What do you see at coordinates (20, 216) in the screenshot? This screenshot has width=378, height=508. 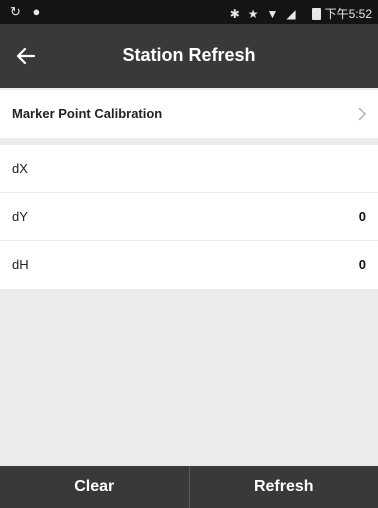 I see `row-label: dY` at bounding box center [20, 216].